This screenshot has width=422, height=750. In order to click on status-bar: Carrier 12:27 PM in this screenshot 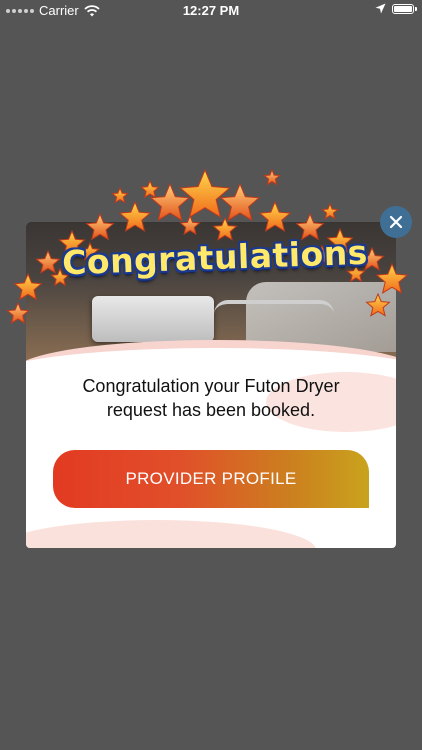, I will do `click(211, 11)`.